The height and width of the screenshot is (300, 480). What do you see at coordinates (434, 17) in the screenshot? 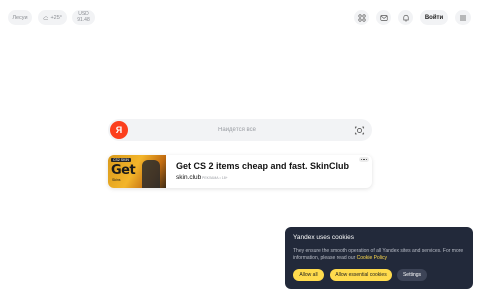
I see `login-button: Войти` at bounding box center [434, 17].